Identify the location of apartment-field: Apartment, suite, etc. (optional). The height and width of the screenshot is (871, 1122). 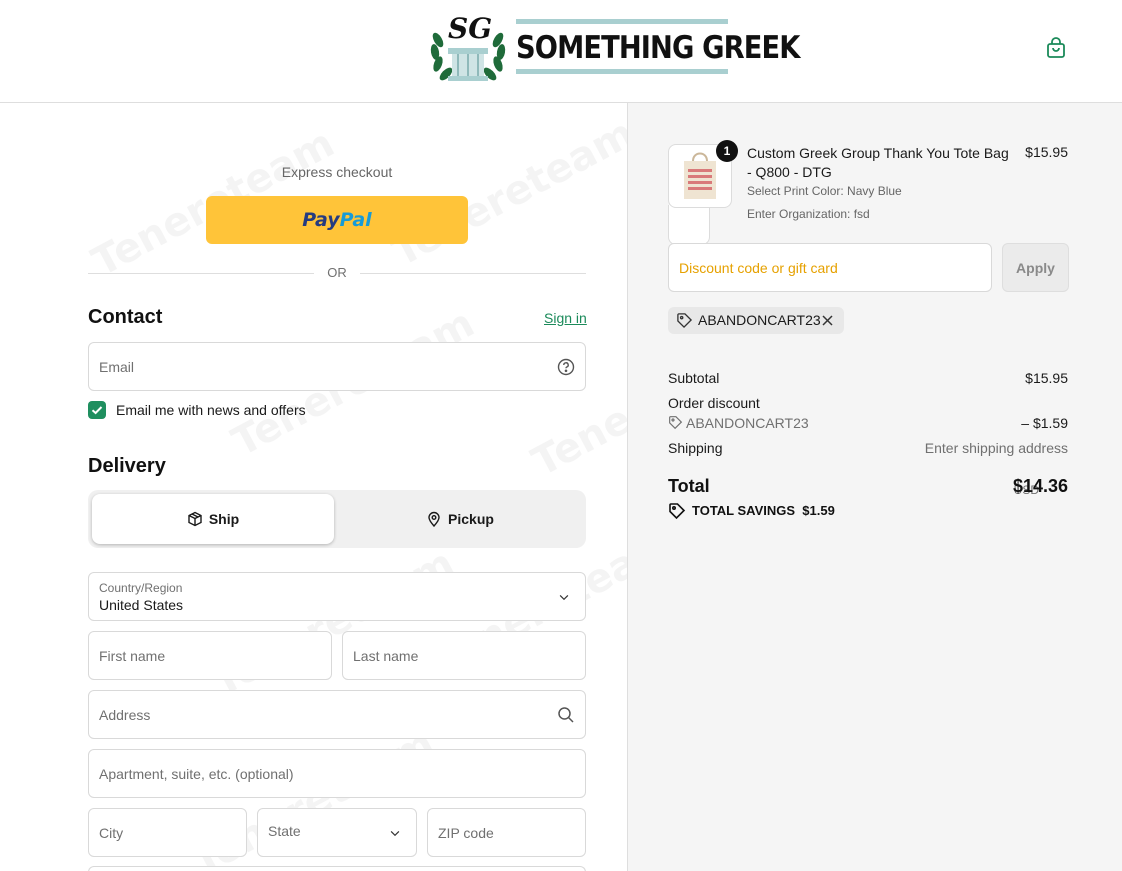
(337, 773).